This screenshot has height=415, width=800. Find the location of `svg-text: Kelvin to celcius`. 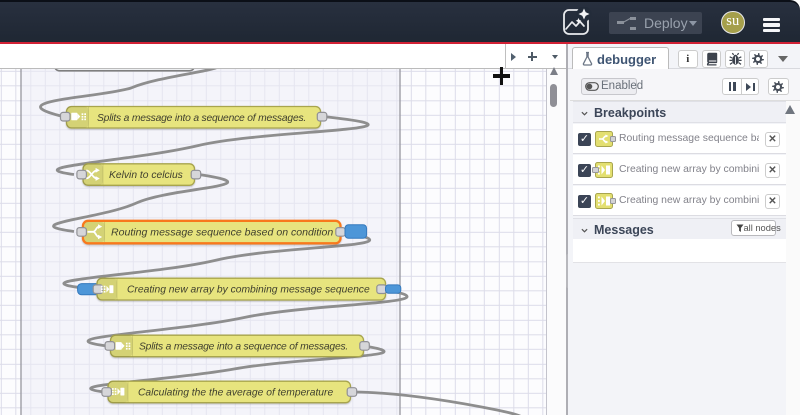

svg-text: Kelvin to celcius is located at coordinates (146, 175).